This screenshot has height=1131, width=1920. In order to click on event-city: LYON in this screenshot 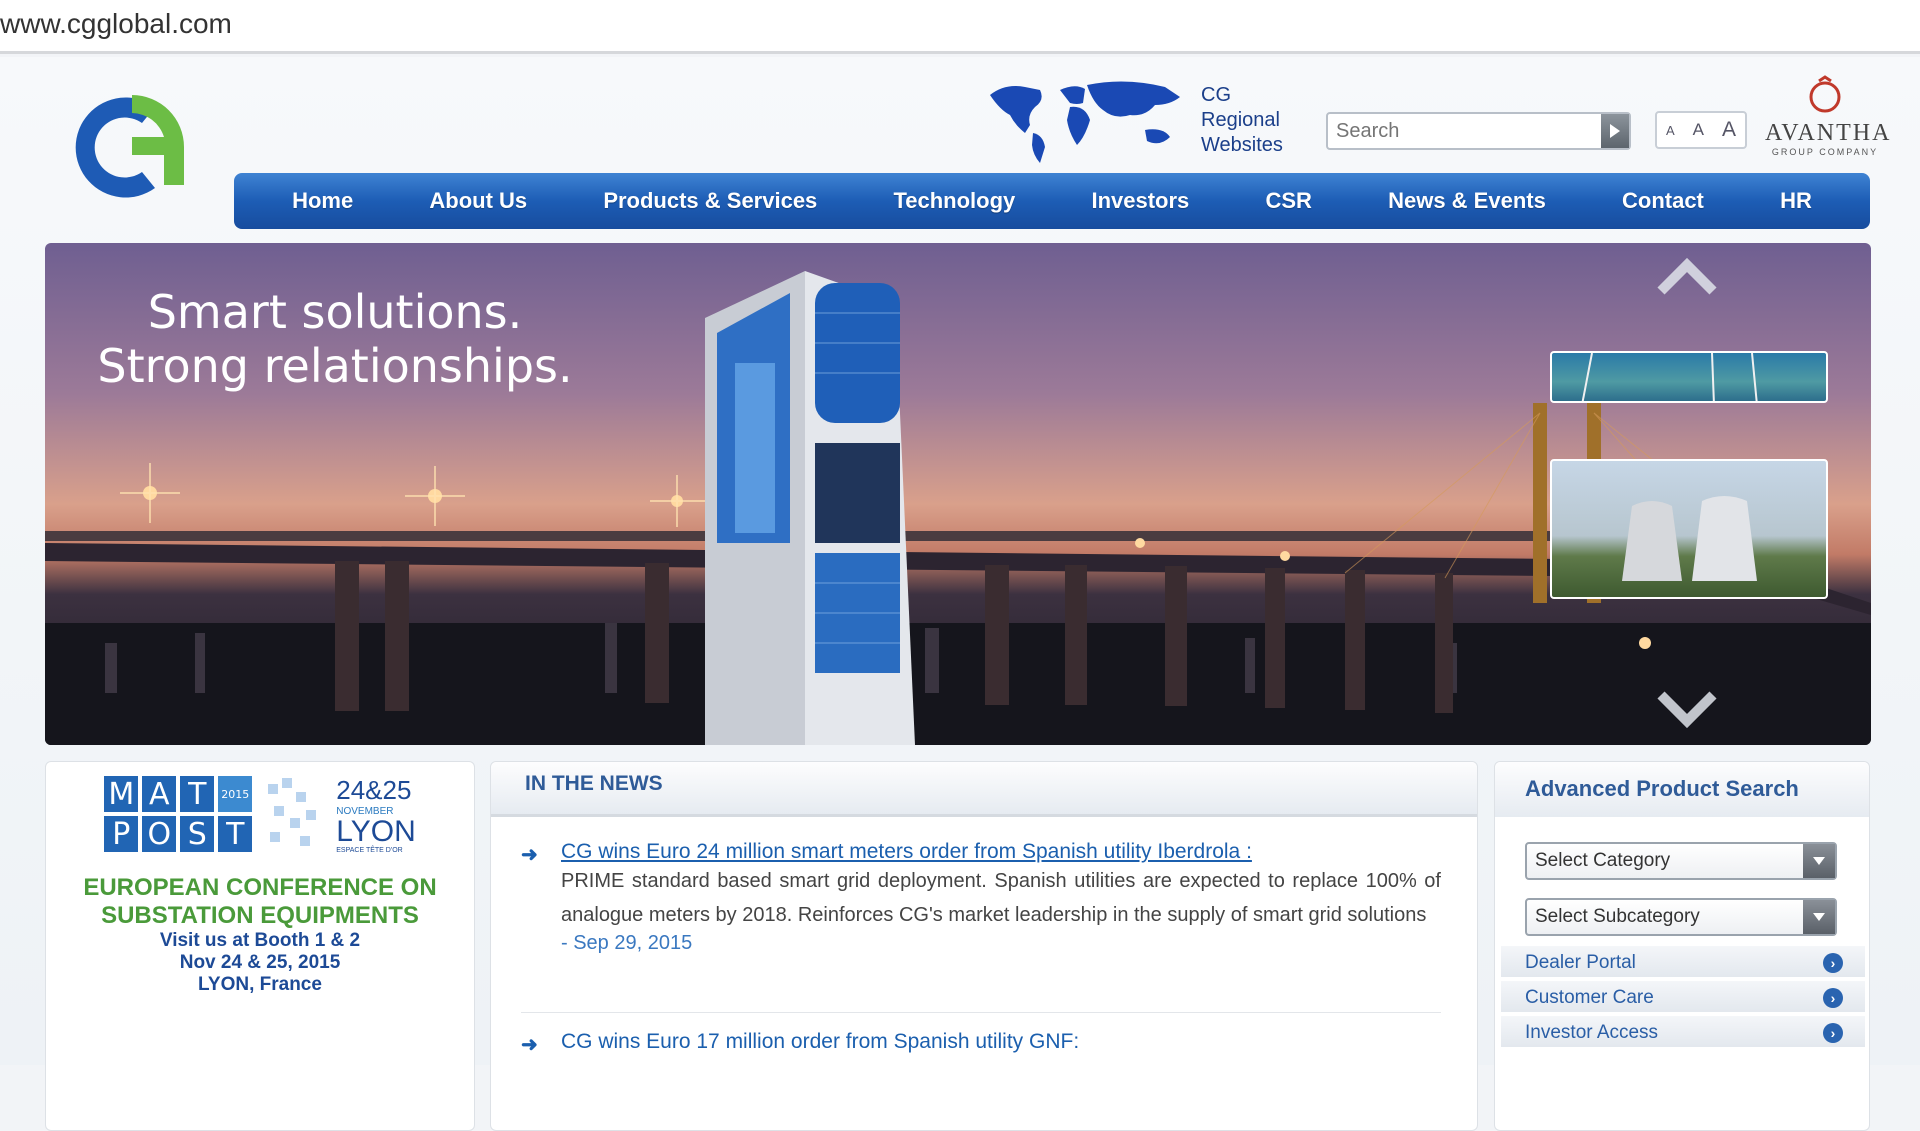, I will do `click(376, 831)`.